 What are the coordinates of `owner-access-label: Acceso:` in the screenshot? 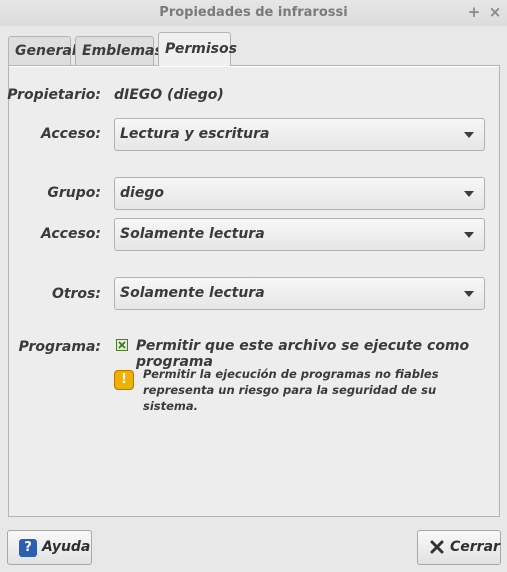 It's located at (70, 134).